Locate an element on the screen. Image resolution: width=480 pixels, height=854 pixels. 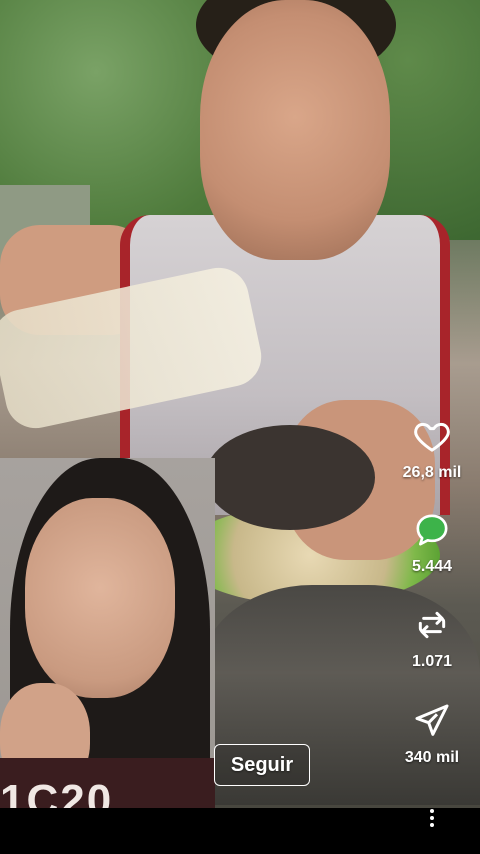
person-face is located at coordinates (295, 130).